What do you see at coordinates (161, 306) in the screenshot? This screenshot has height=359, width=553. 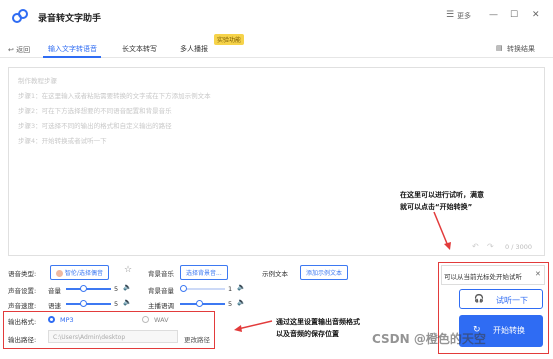 I see `pitch-label: 主播语调` at bounding box center [161, 306].